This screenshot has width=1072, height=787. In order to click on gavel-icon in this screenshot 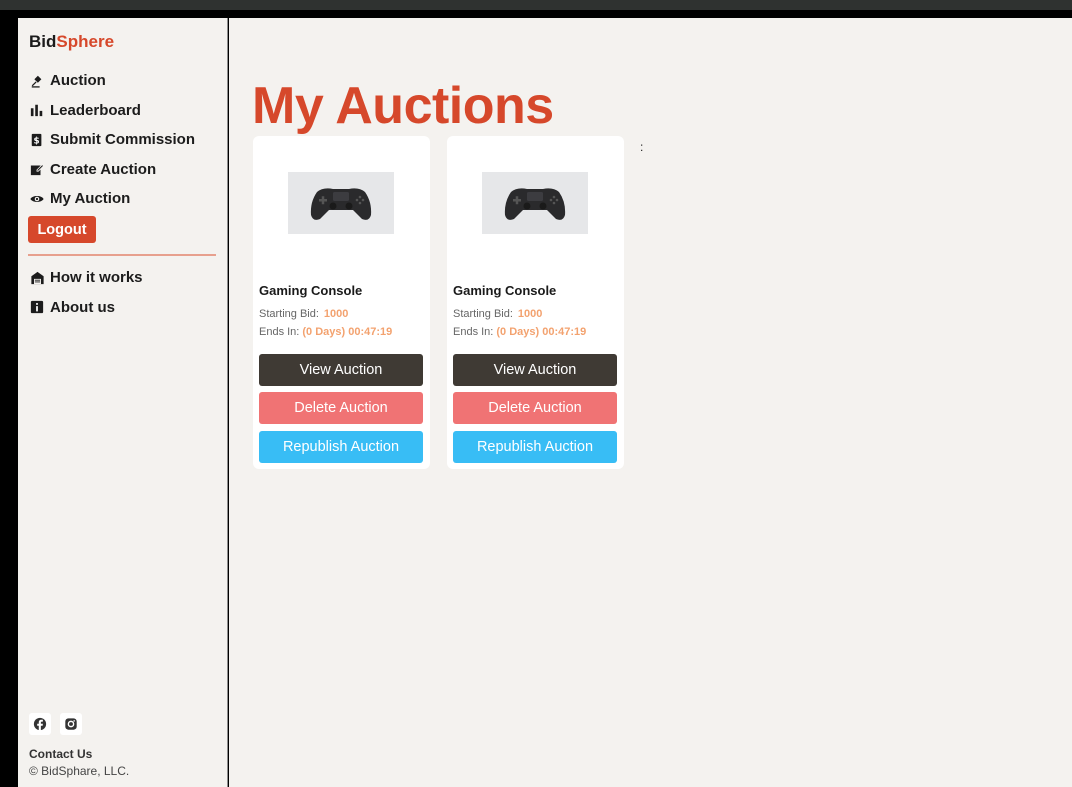, I will do `click(37, 81)`.